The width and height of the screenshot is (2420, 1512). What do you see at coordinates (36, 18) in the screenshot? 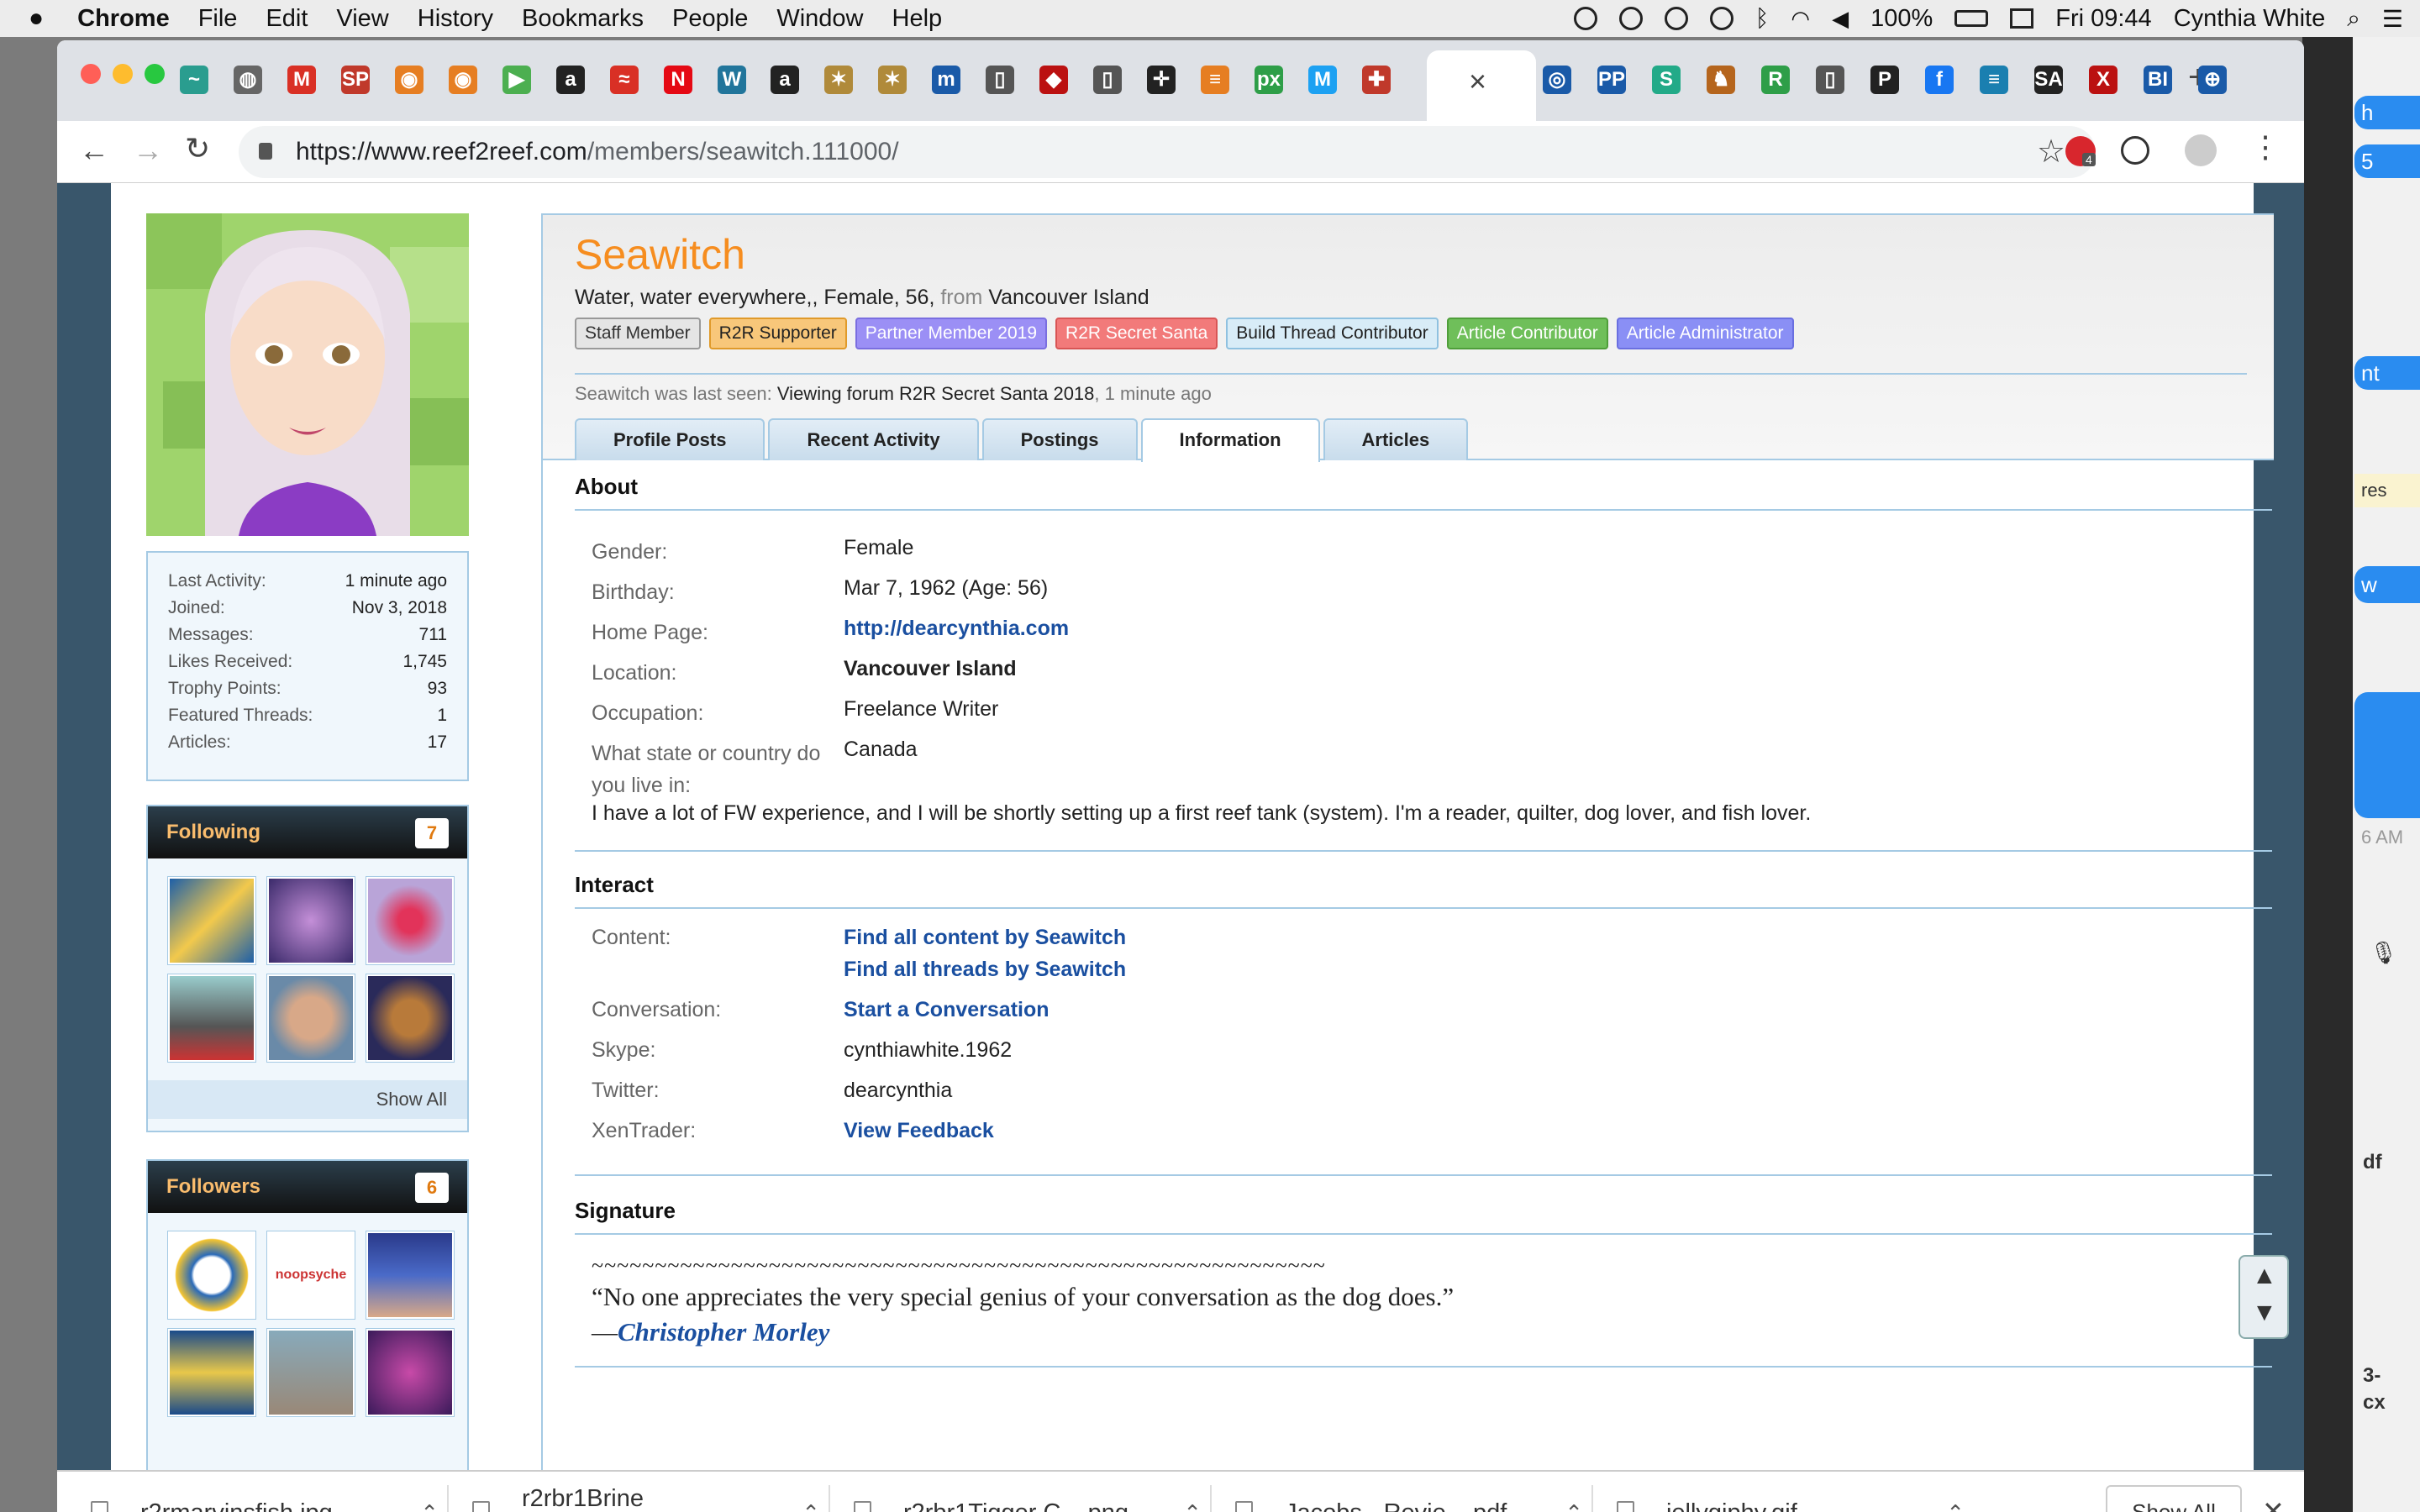
I see `apple-menu-icon: ●` at bounding box center [36, 18].